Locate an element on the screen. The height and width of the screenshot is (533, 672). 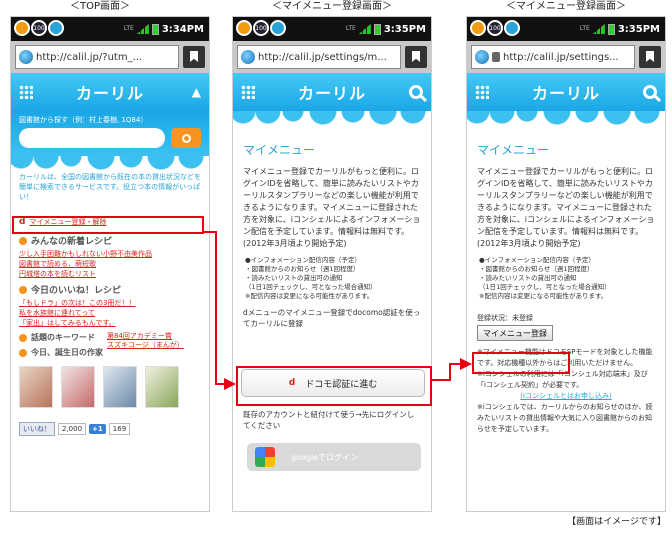
keyword-link: スズキコージ（まんが） is located at coordinates (145, 345).